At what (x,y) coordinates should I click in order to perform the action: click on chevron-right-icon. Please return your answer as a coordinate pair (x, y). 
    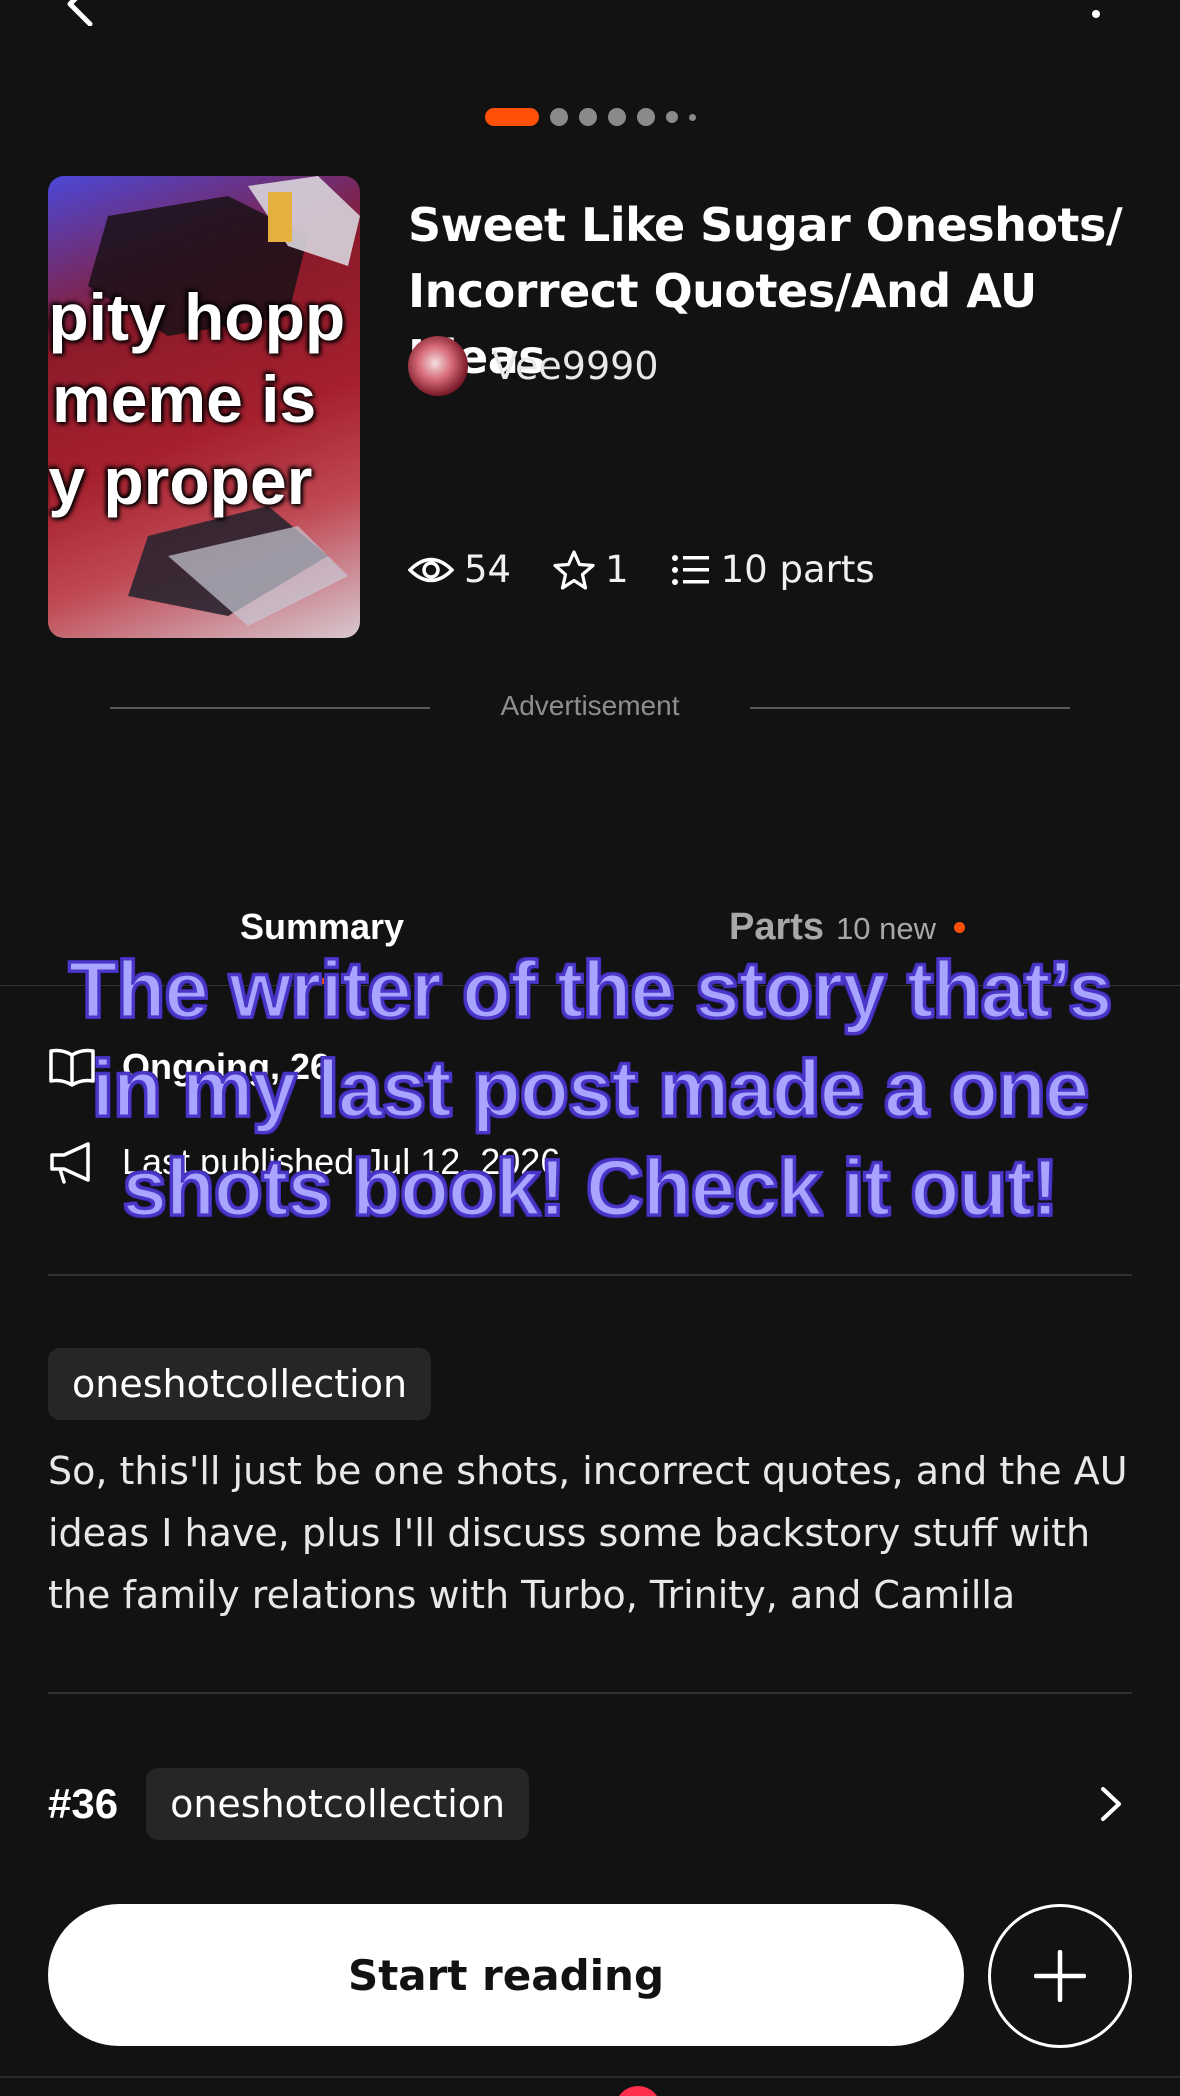
    Looking at the image, I should click on (1111, 1804).